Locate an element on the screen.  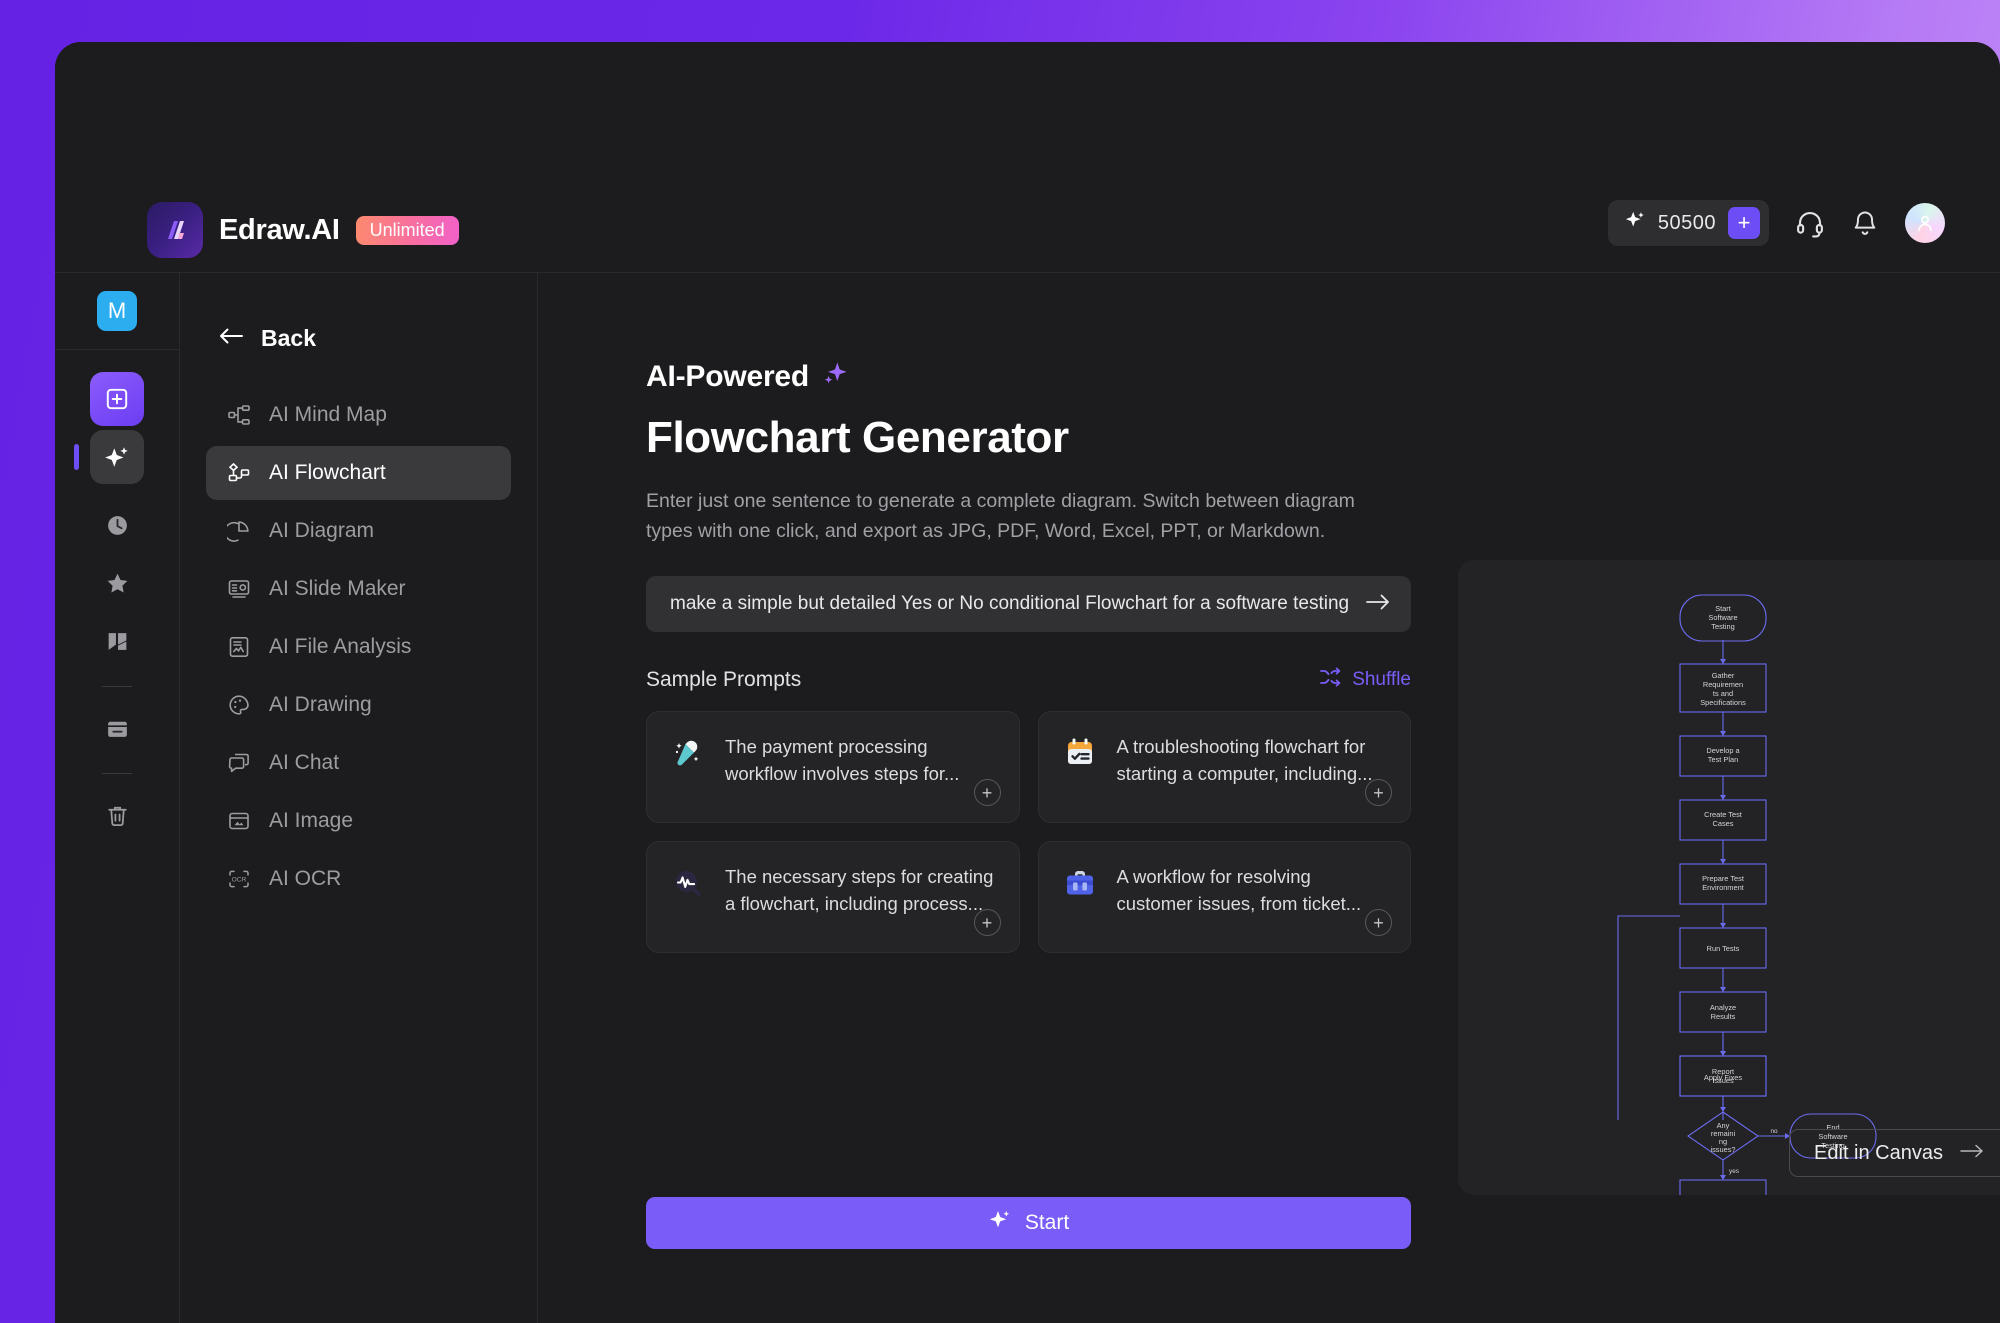
svg-text: Specifications is located at coordinates (1723, 702).